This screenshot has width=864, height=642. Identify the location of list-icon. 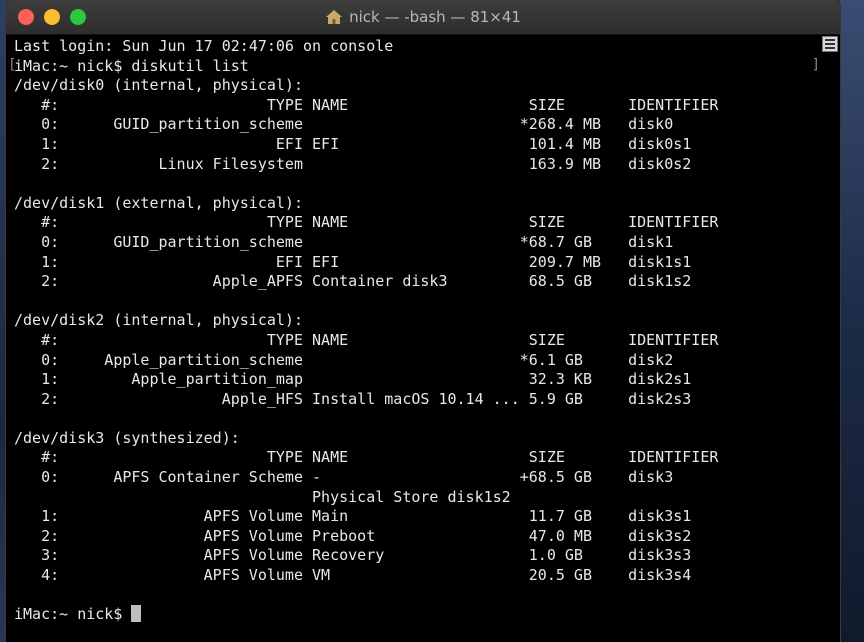
(830, 44).